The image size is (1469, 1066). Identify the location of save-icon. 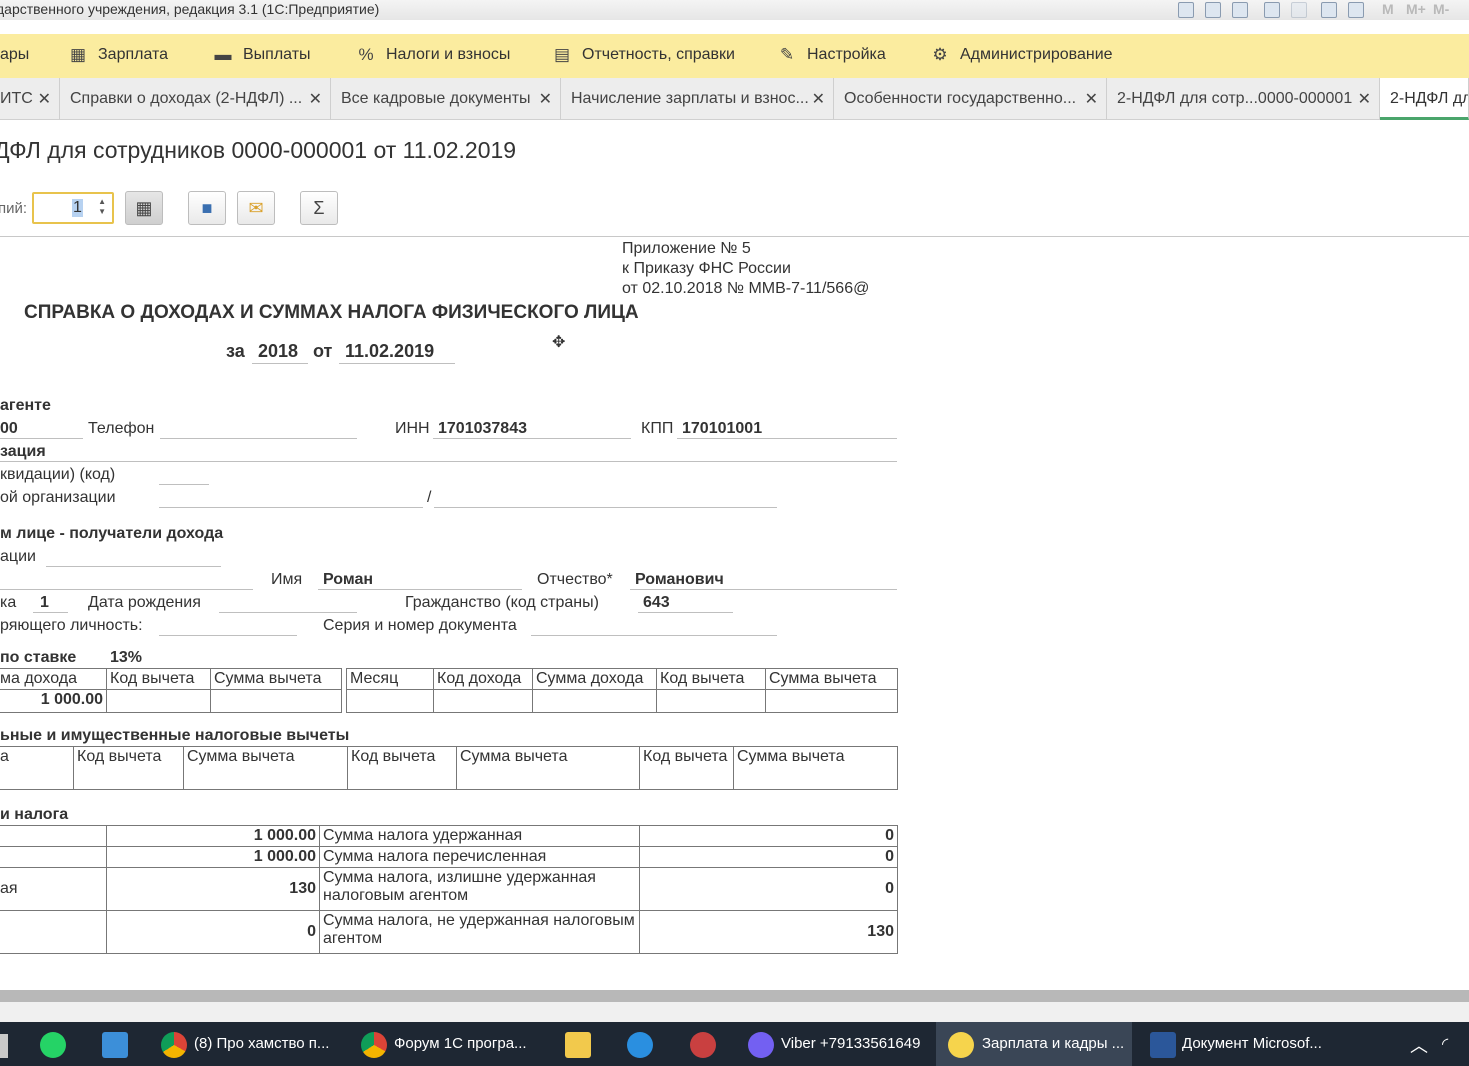
(1186, 10).